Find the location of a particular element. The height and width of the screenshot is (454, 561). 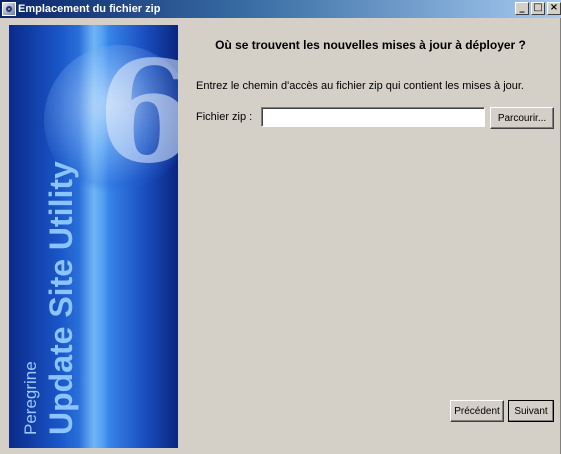

maximize-icon: □ is located at coordinates (538, 8).